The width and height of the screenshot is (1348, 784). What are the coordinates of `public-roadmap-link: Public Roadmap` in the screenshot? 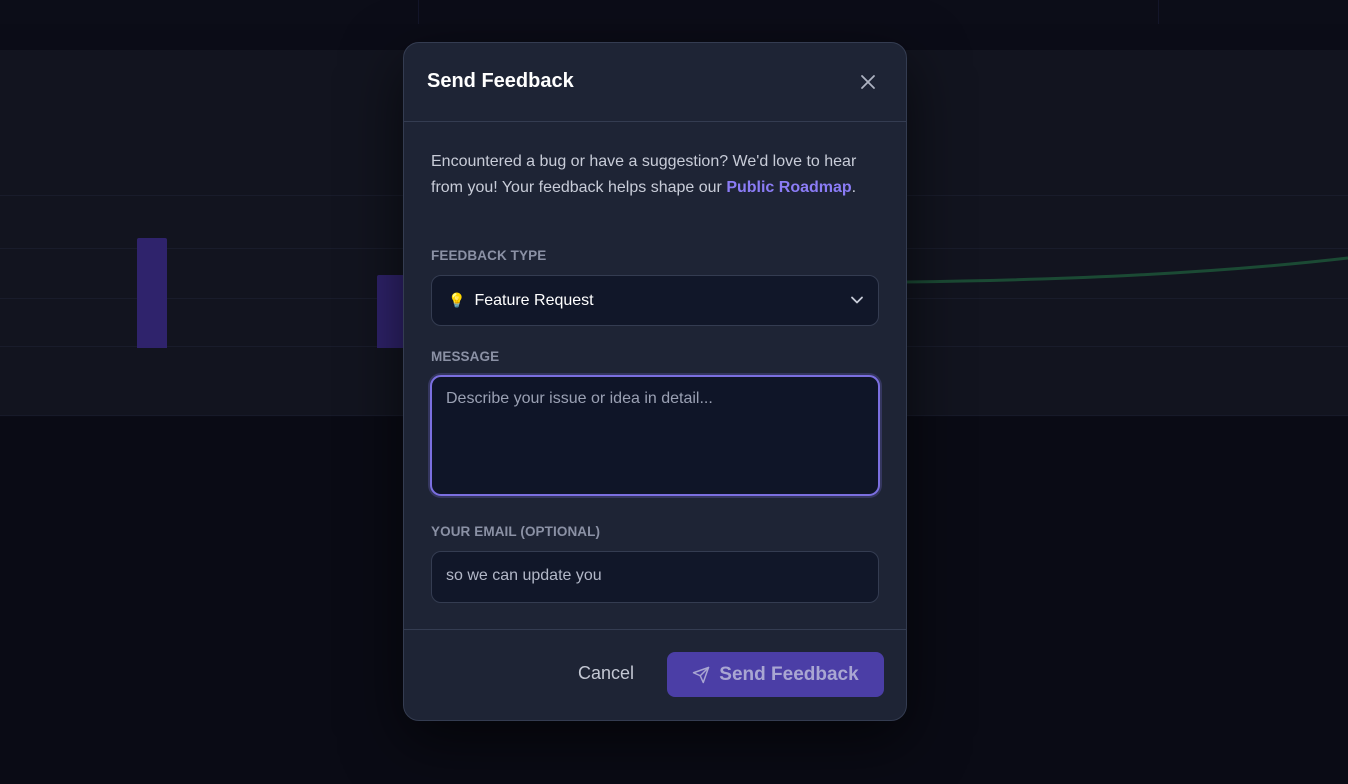 It's located at (788, 187).